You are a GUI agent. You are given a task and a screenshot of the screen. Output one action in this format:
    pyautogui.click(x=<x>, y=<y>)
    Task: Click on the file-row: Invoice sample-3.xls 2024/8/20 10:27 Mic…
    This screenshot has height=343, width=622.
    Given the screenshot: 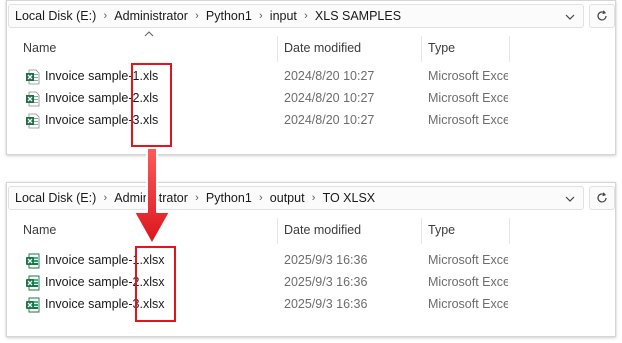 What is the action you would take?
    pyautogui.click(x=311, y=121)
    